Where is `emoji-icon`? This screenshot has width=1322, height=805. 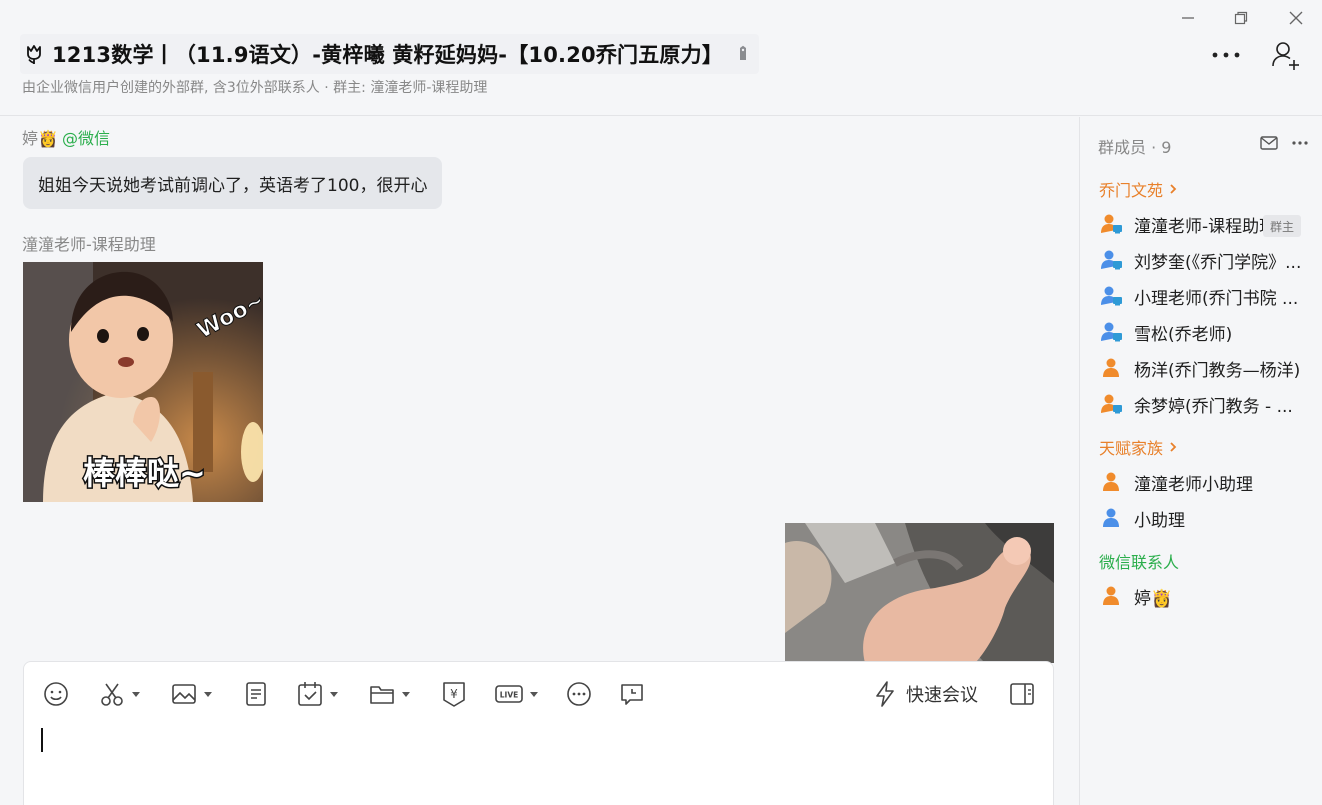 emoji-icon is located at coordinates (56, 694).